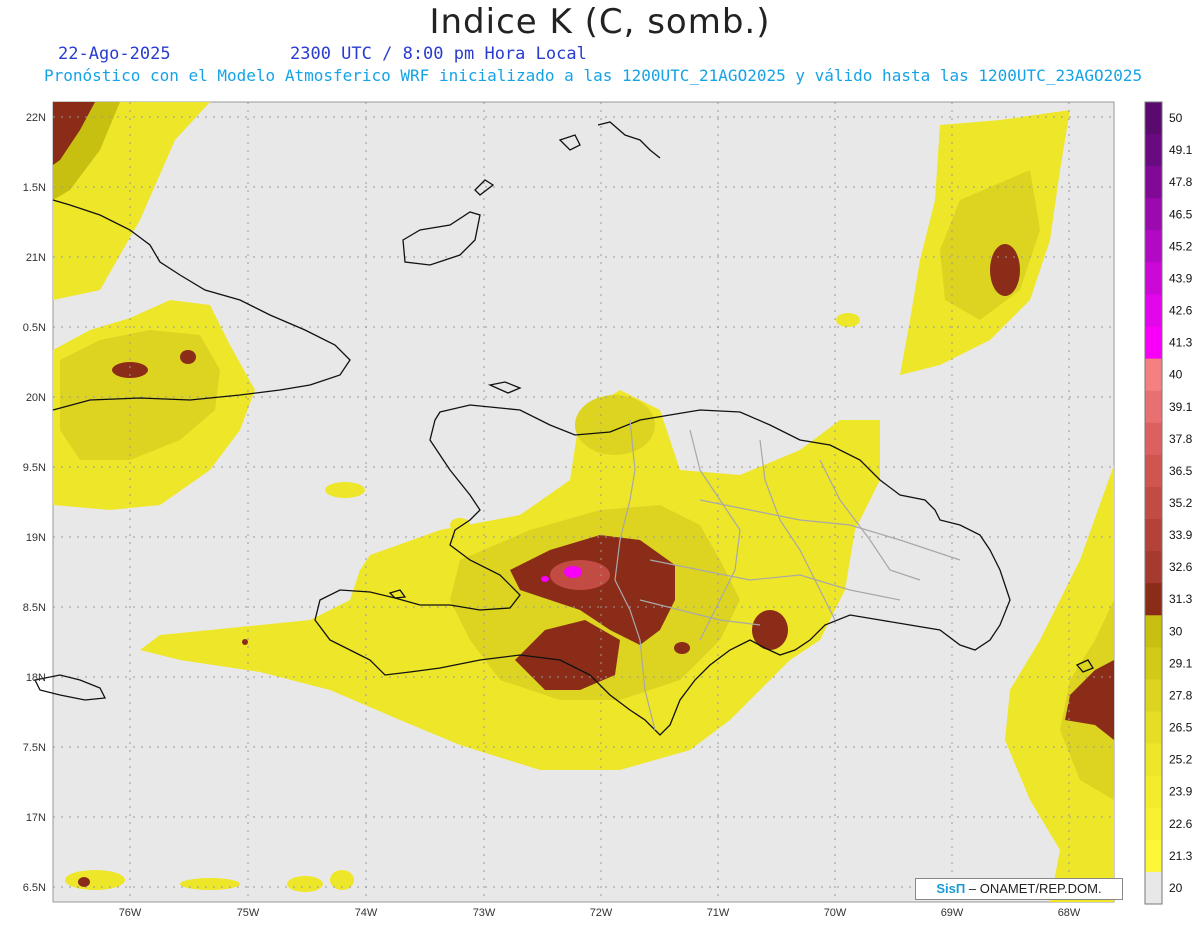  I want to click on lat-label: 18N, so click(36, 678).